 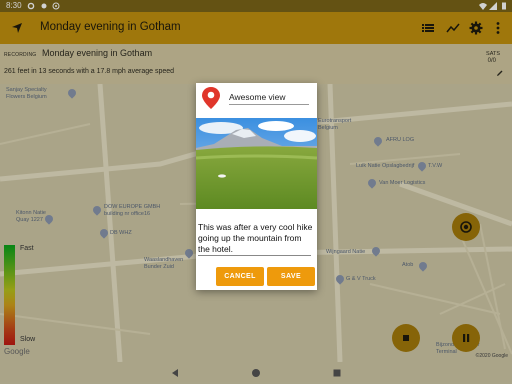 I want to click on save-button: SAVE, so click(x=291, y=276).